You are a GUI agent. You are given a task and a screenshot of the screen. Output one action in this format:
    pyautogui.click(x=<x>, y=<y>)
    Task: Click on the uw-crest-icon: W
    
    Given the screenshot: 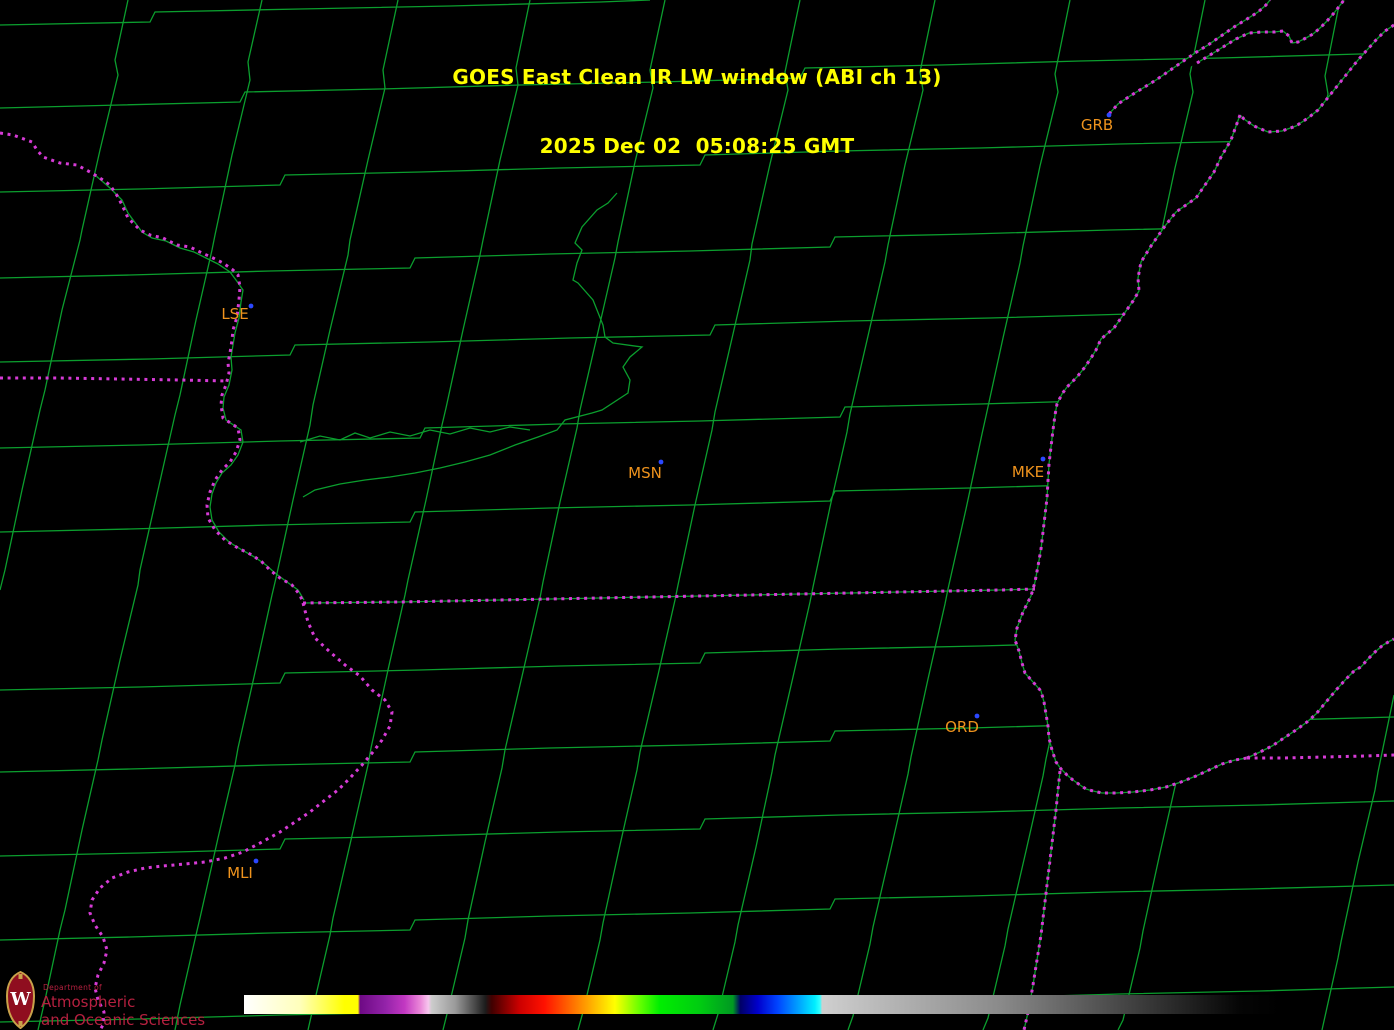 What is the action you would take?
    pyautogui.click(x=20, y=1000)
    